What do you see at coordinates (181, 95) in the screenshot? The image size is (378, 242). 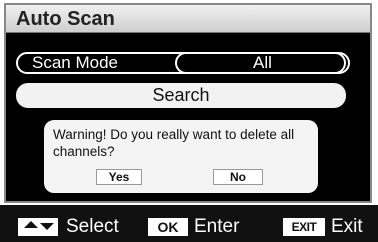 I see `search-button: Search` at bounding box center [181, 95].